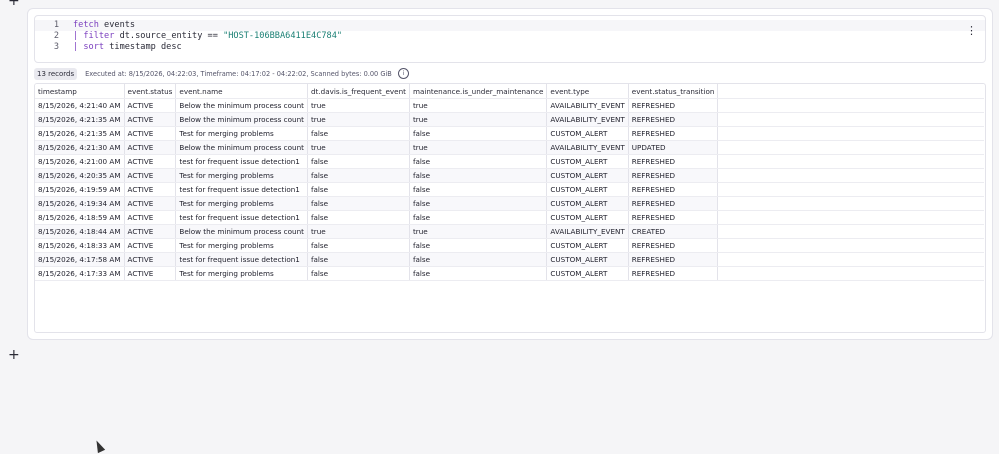 The width and height of the screenshot is (999, 454). Describe the element at coordinates (403, 73) in the screenshot. I see `info-icon: i` at that location.